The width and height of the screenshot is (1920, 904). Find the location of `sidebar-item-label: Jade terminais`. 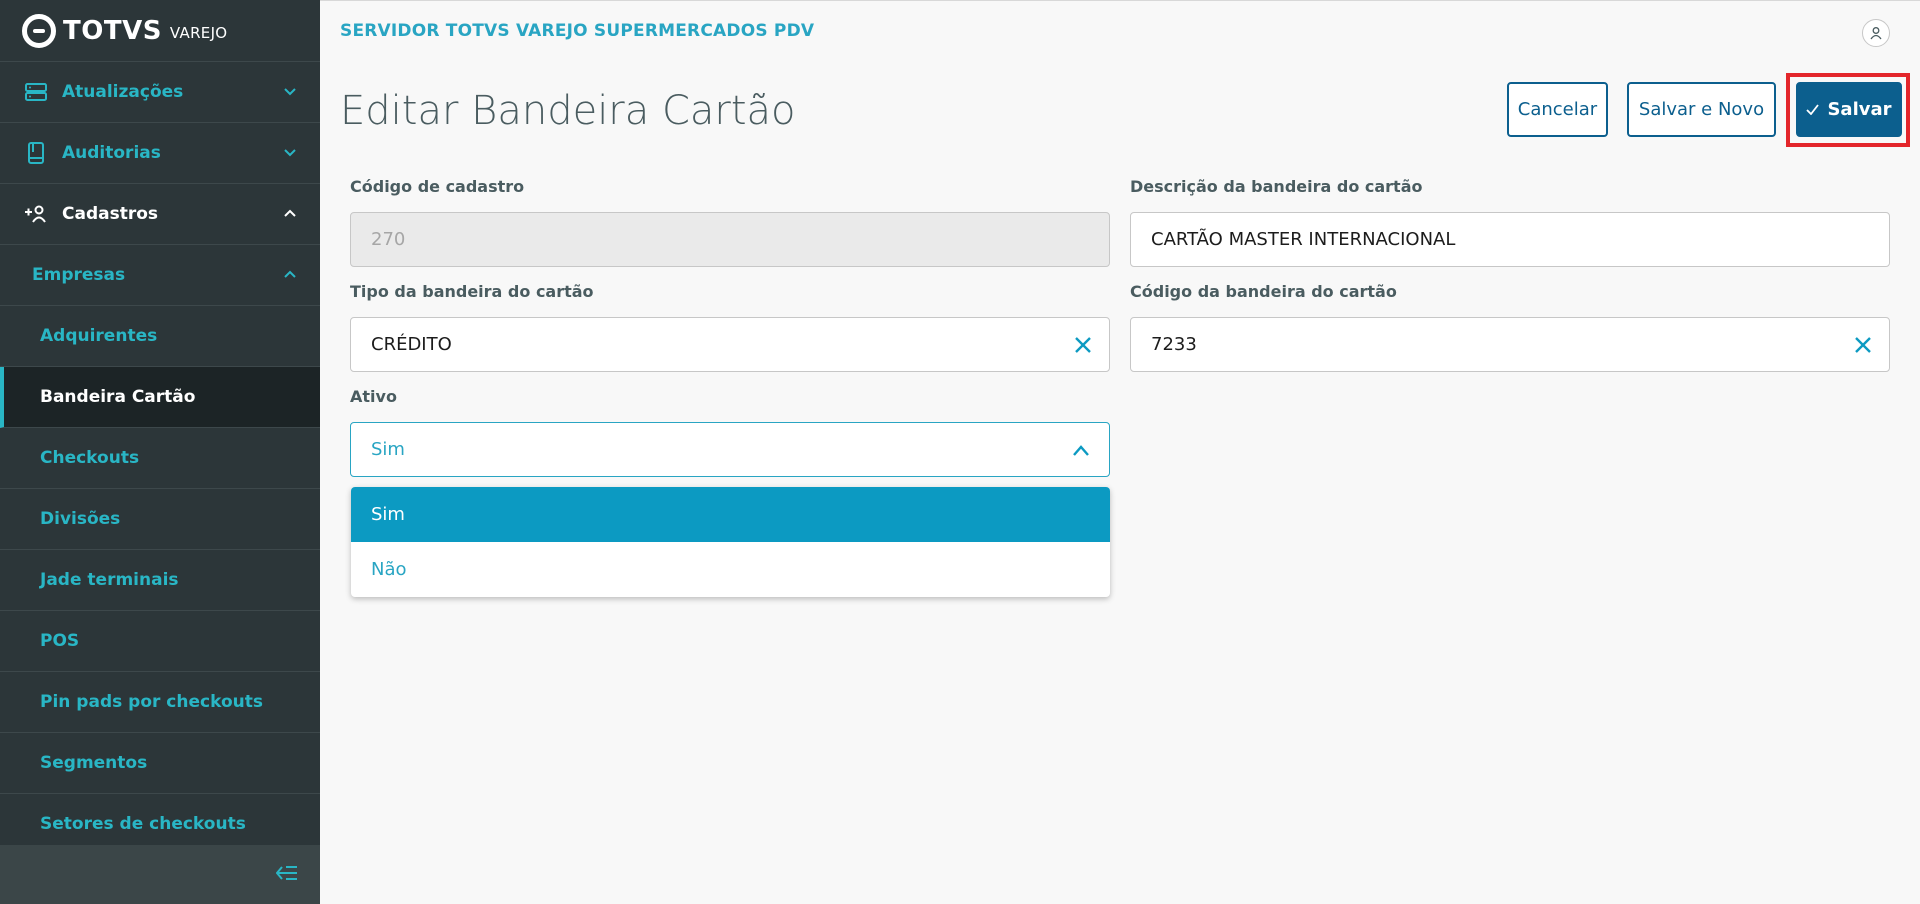

sidebar-item-label: Jade terminais is located at coordinates (109, 580).